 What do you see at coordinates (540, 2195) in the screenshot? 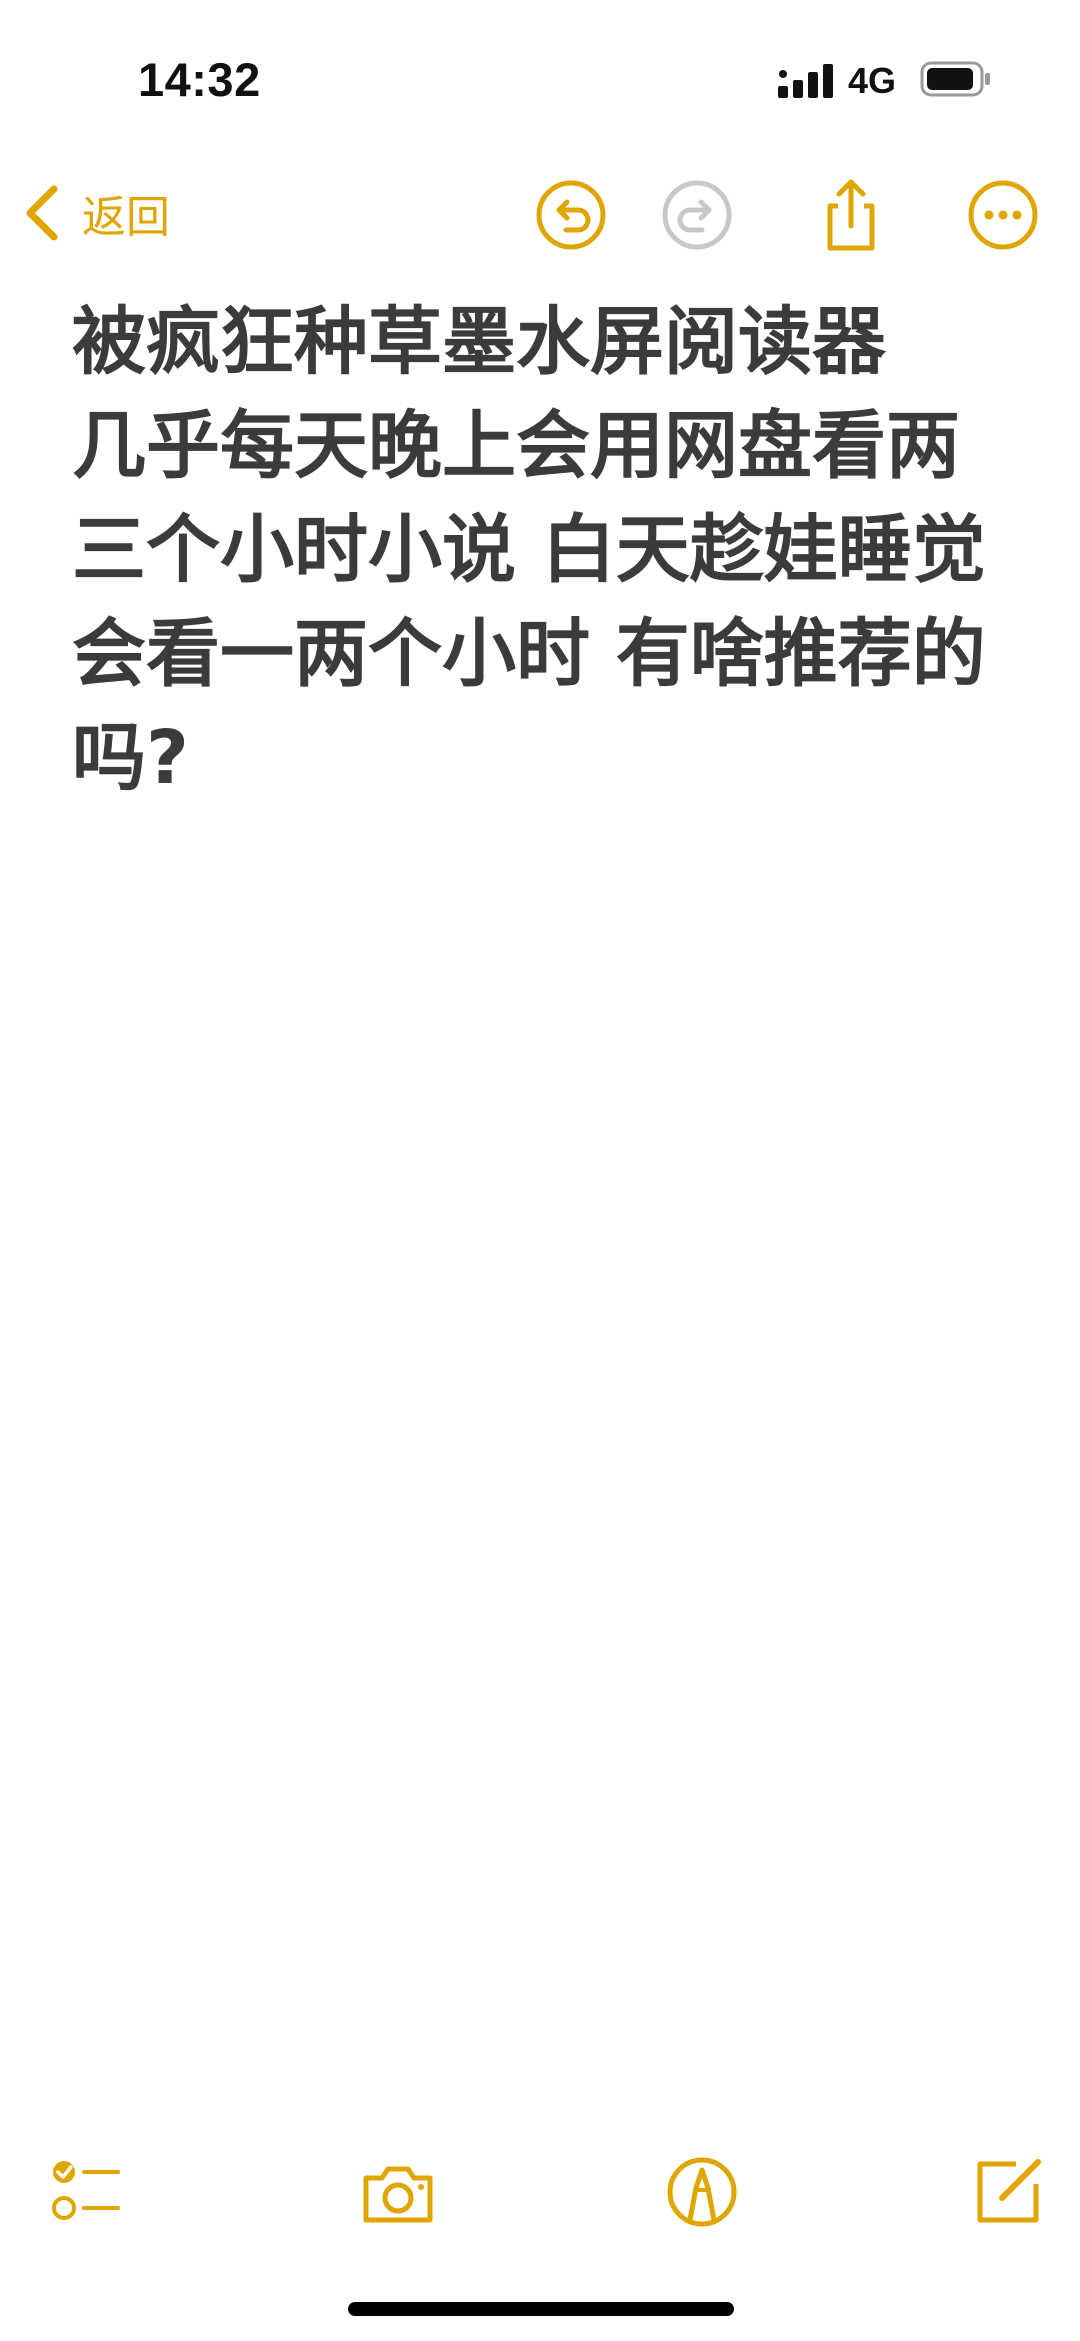
I see `bottom-toolbar` at bounding box center [540, 2195].